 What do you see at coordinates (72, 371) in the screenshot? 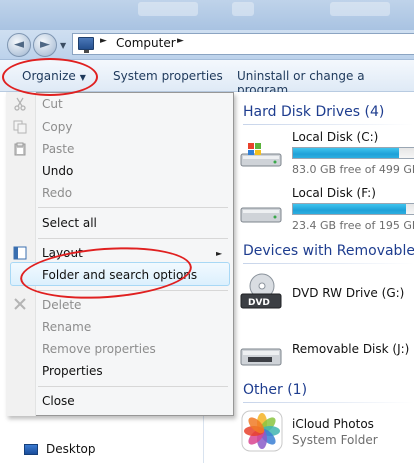
I see `menu-item-properties: Properties` at bounding box center [72, 371].